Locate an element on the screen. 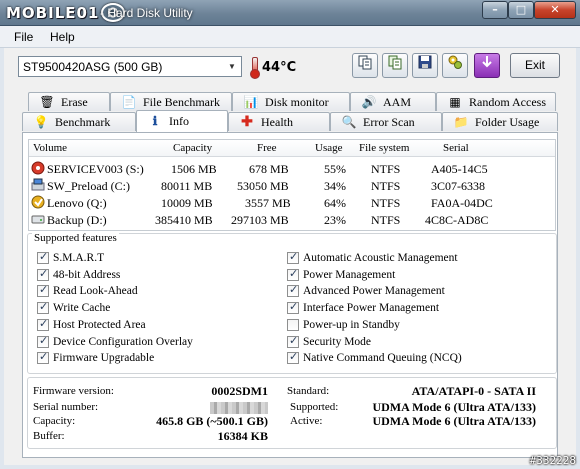 The height and width of the screenshot is (469, 580). col-file-system: File system is located at coordinates (384, 148).